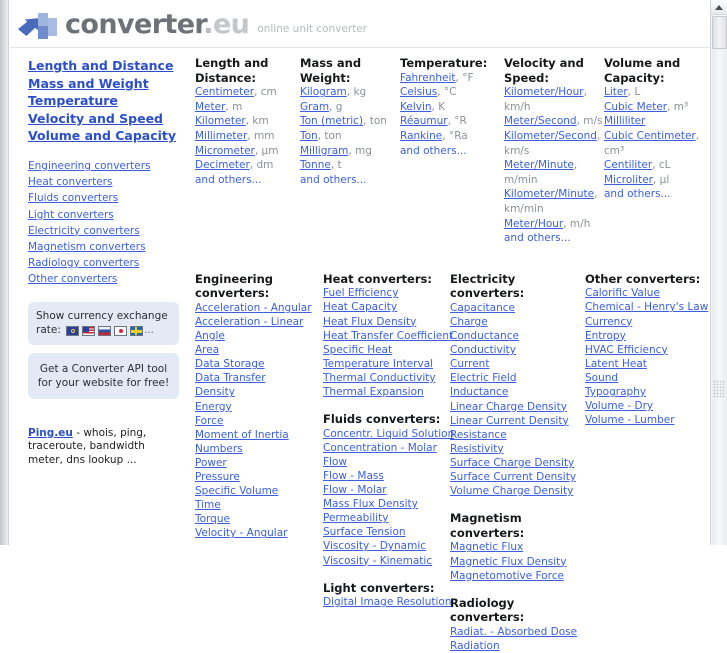  I want to click on unit-link-microliter: Microliter, so click(628, 180).